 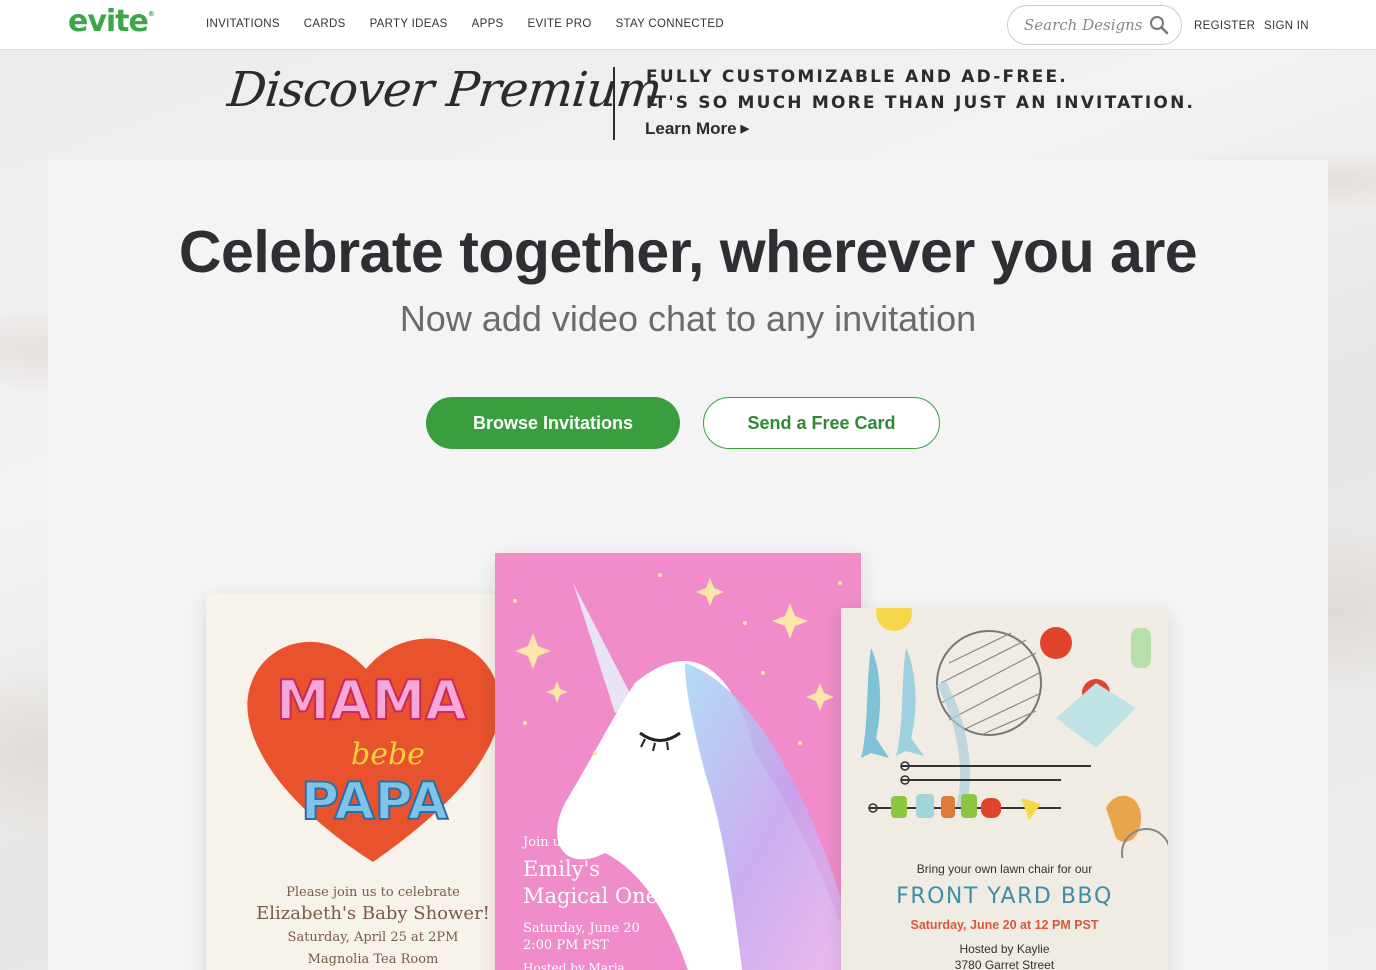 I want to click on unicorn-datetime: Saturday, June 20 2:00 PM PST, so click(x=581, y=937).